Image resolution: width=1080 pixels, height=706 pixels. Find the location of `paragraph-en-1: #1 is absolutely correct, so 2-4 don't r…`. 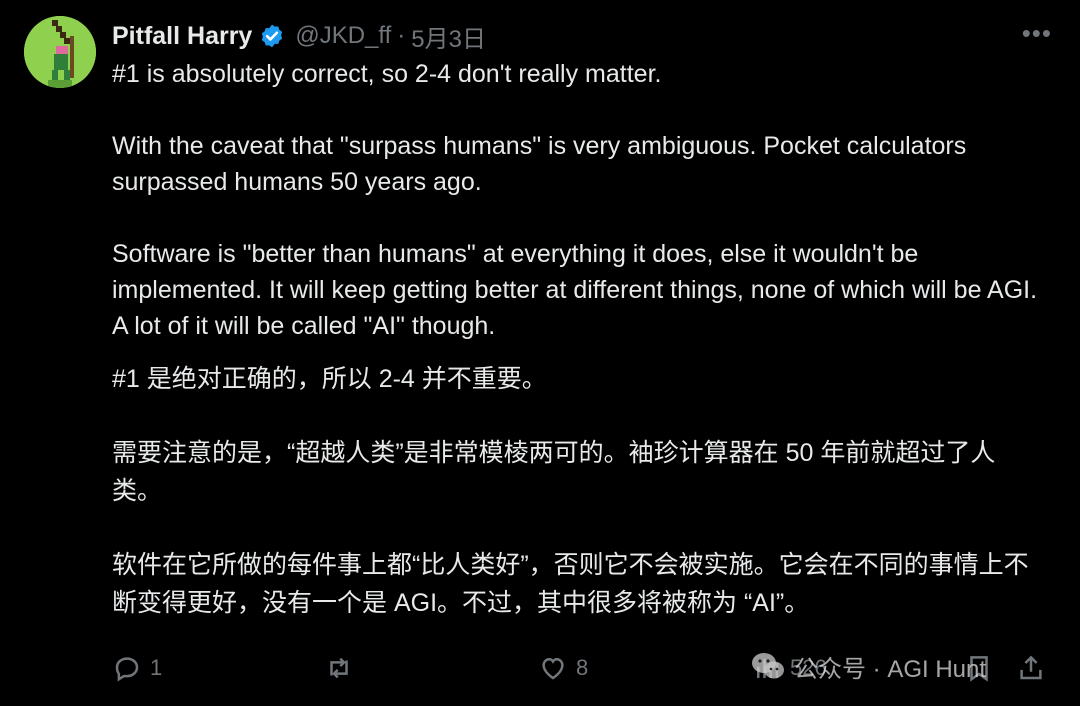

paragraph-en-1: #1 is absolutely correct, so 2-4 don't r… is located at coordinates (387, 74).